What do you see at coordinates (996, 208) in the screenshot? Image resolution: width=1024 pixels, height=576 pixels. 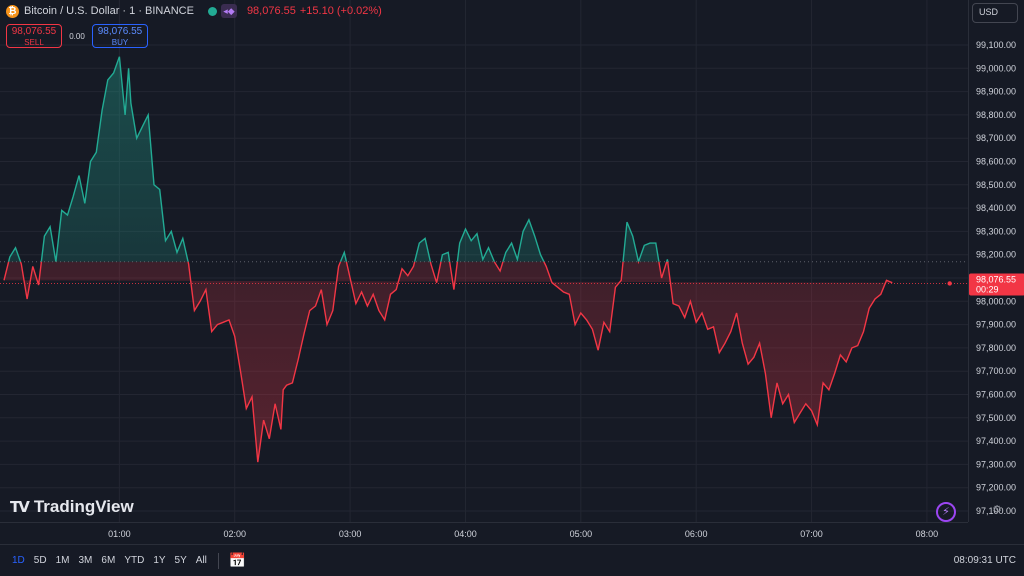 I see `y-tick-label: 98,400.00` at bounding box center [996, 208].